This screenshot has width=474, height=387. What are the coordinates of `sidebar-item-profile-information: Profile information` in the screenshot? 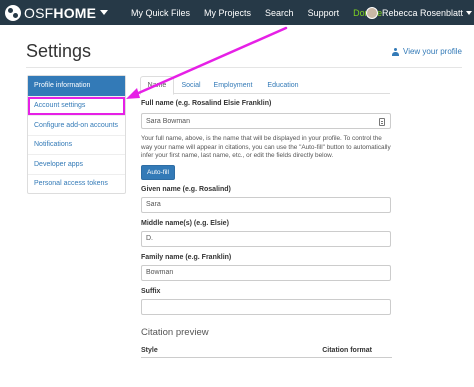 It's located at (76, 86).